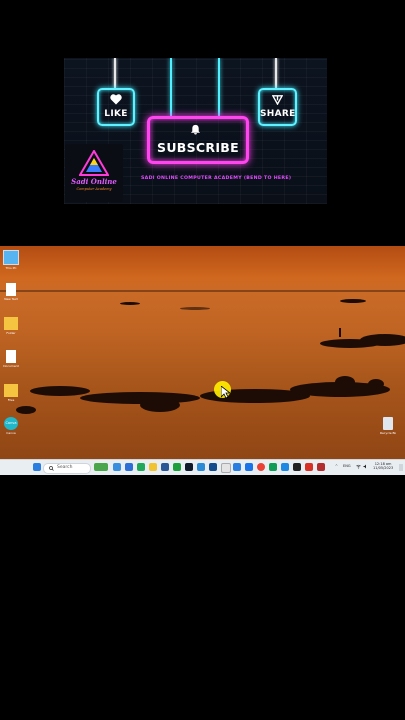 The width and height of the screenshot is (405, 720). Describe the element at coordinates (11, 433) in the screenshot. I see `desktop-icon-caption: Canva` at that location.